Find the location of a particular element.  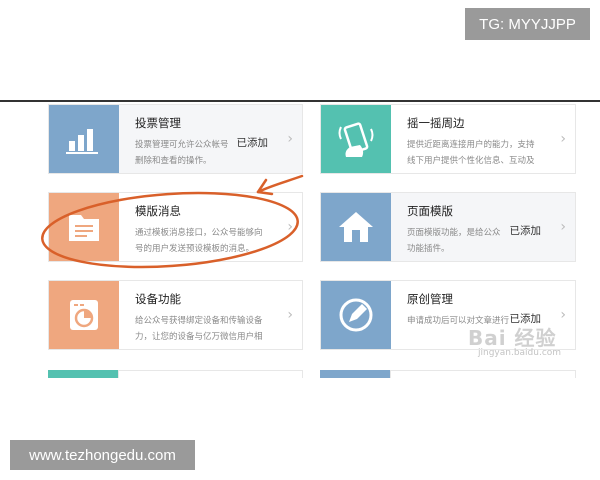

card-title: 模版消息 is located at coordinates (158, 211).